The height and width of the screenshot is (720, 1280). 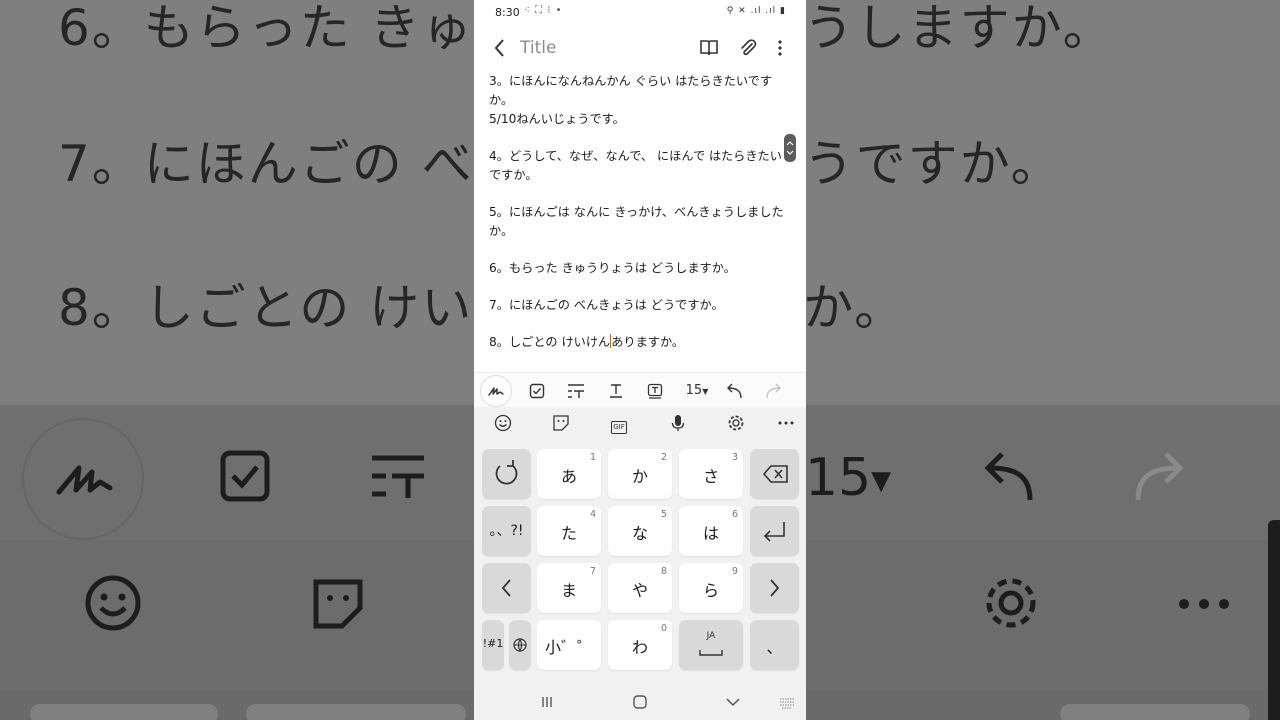 I want to click on cursor-left-key, so click(x=506, y=588).